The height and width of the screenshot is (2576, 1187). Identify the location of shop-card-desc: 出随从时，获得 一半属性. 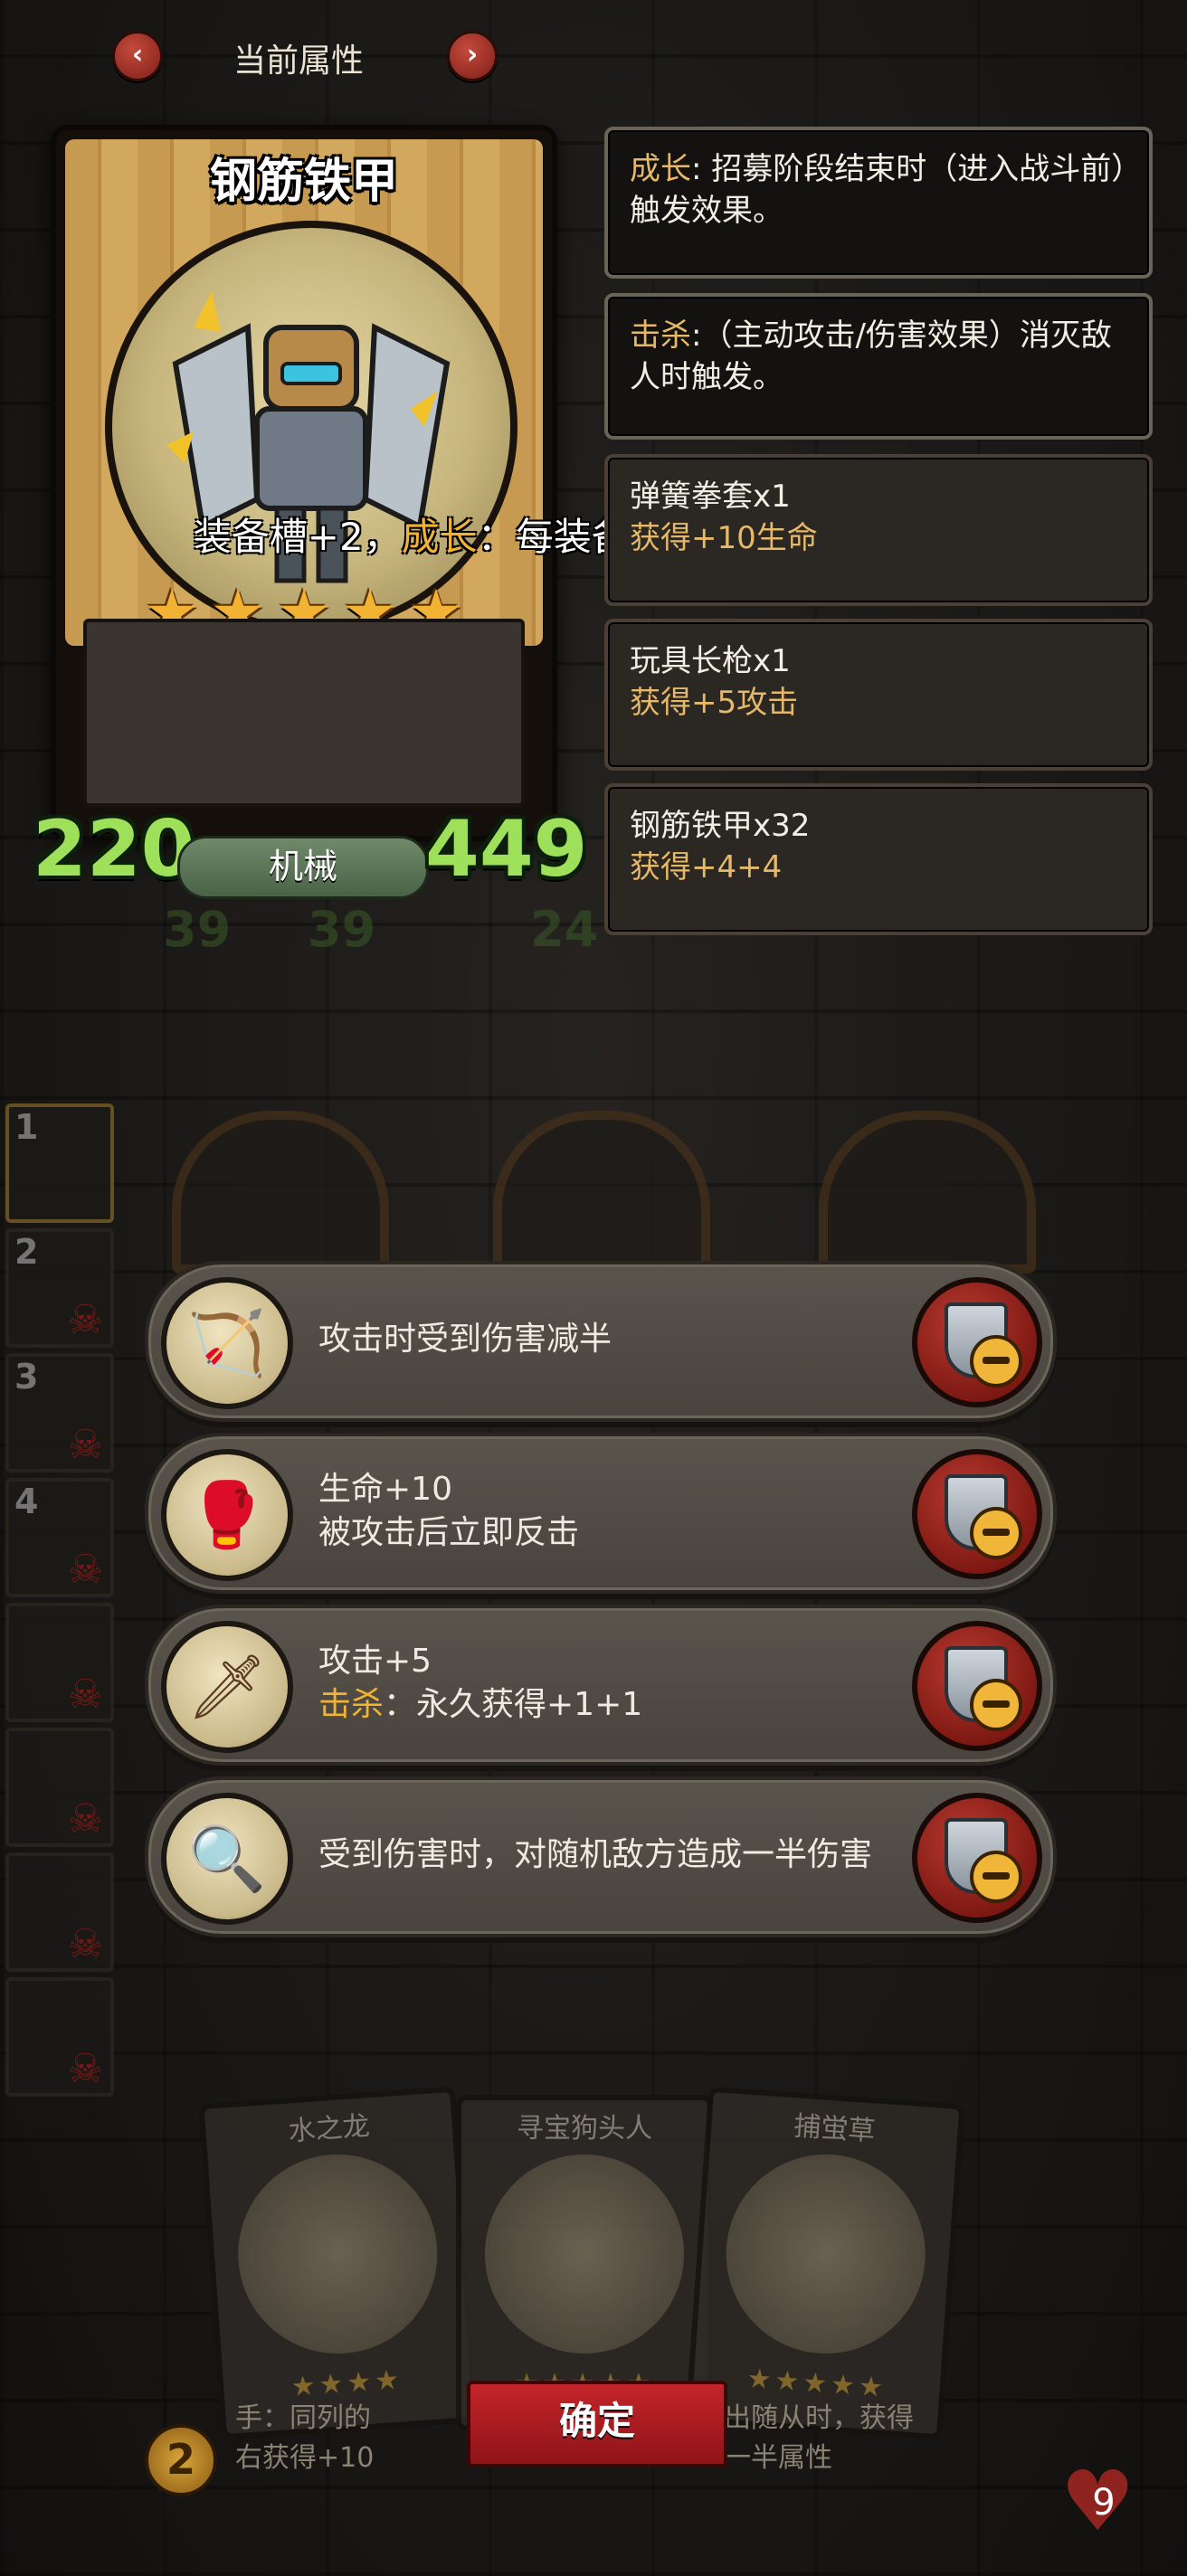
(819, 2435).